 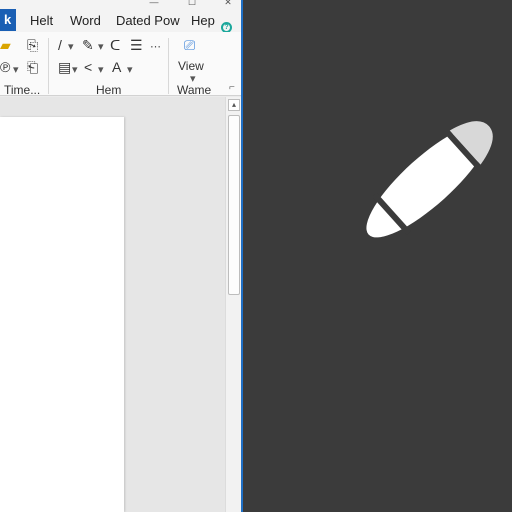 I want to click on paste-icon: ▰, so click(x=5, y=45).